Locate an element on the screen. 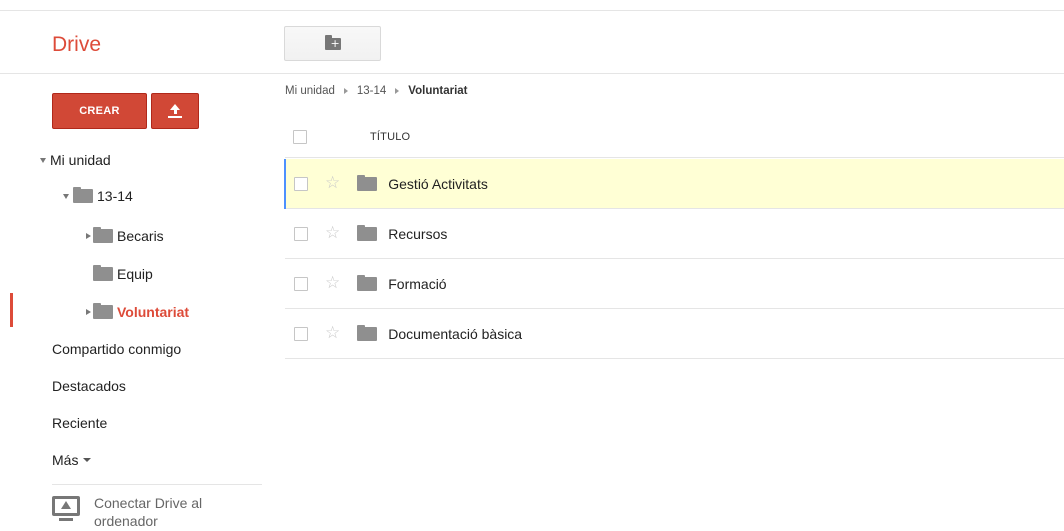 This screenshot has width=1064, height=531. sidebar-item-equip: Equip is located at coordinates (119, 274).